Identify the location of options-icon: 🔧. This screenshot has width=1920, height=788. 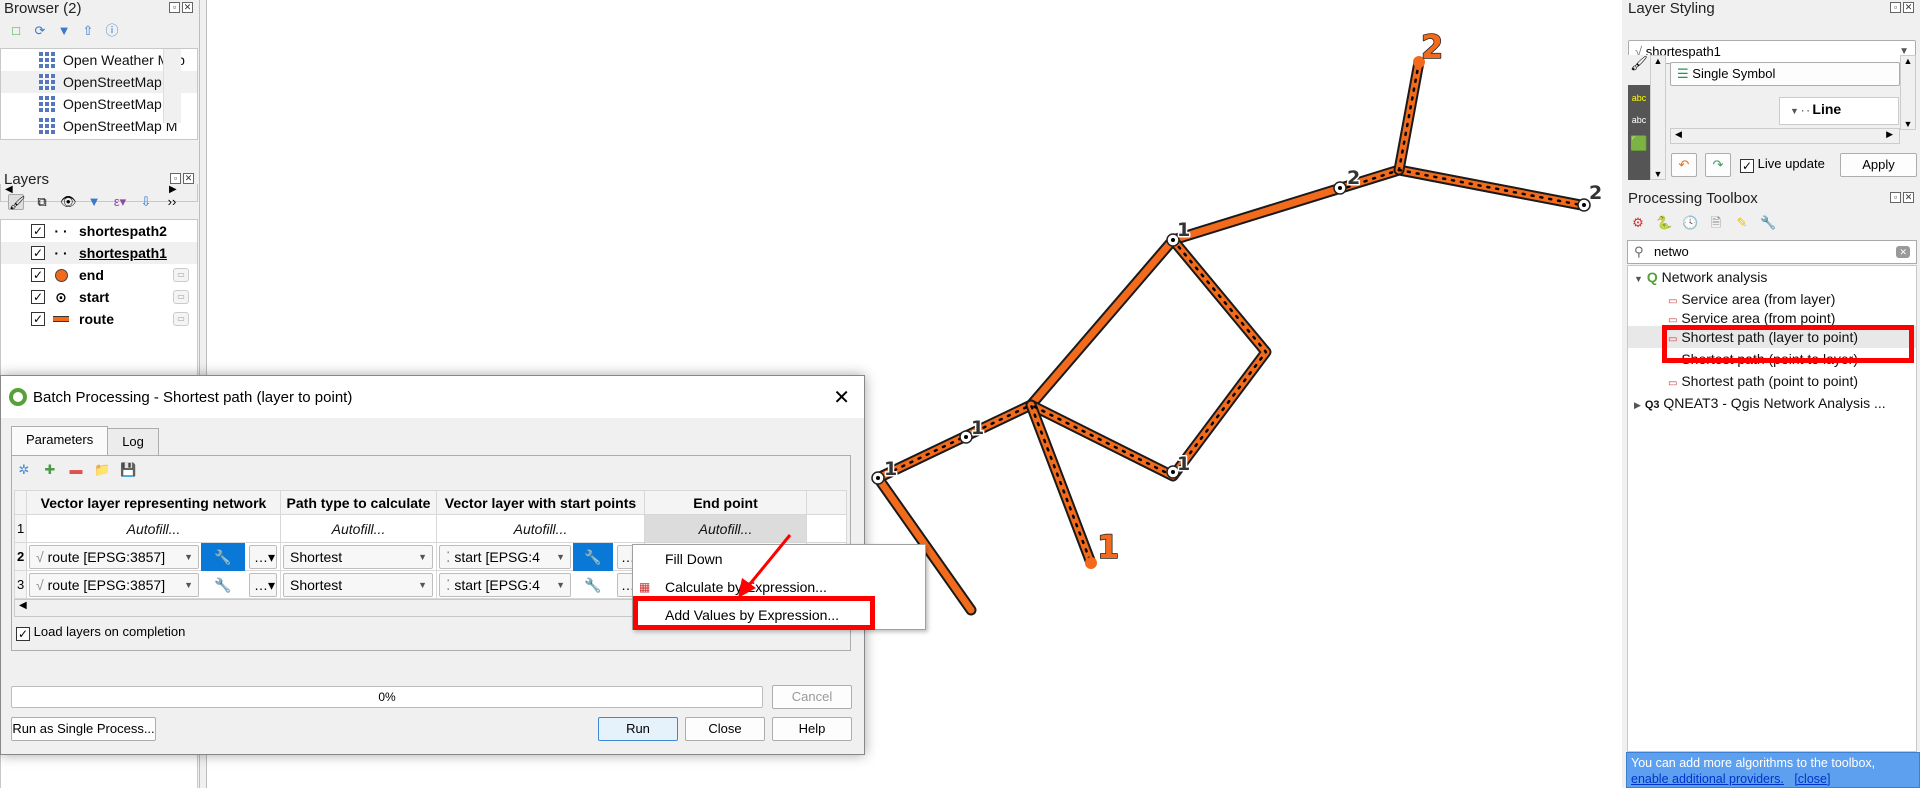
(1768, 223).